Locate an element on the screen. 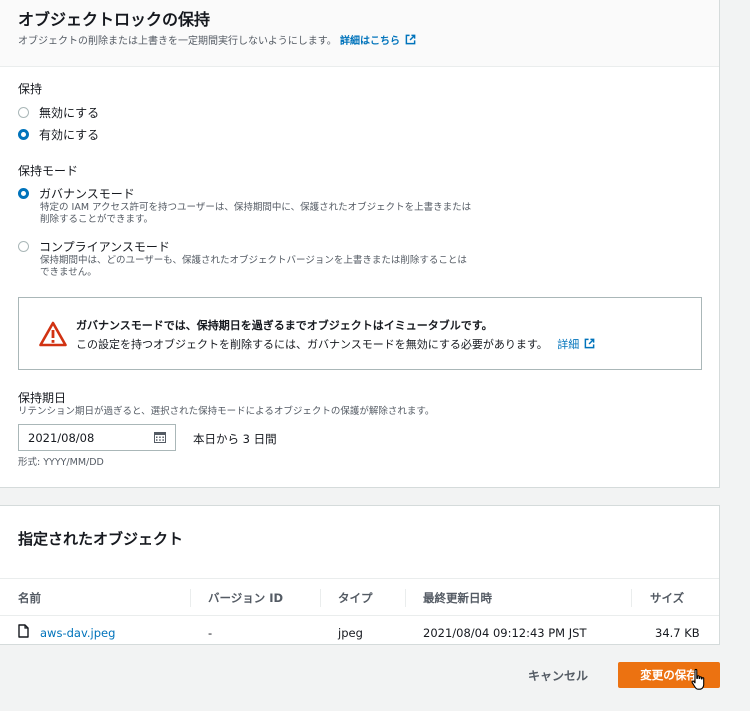  date-value: 2021/08/08 is located at coordinates (61, 438).